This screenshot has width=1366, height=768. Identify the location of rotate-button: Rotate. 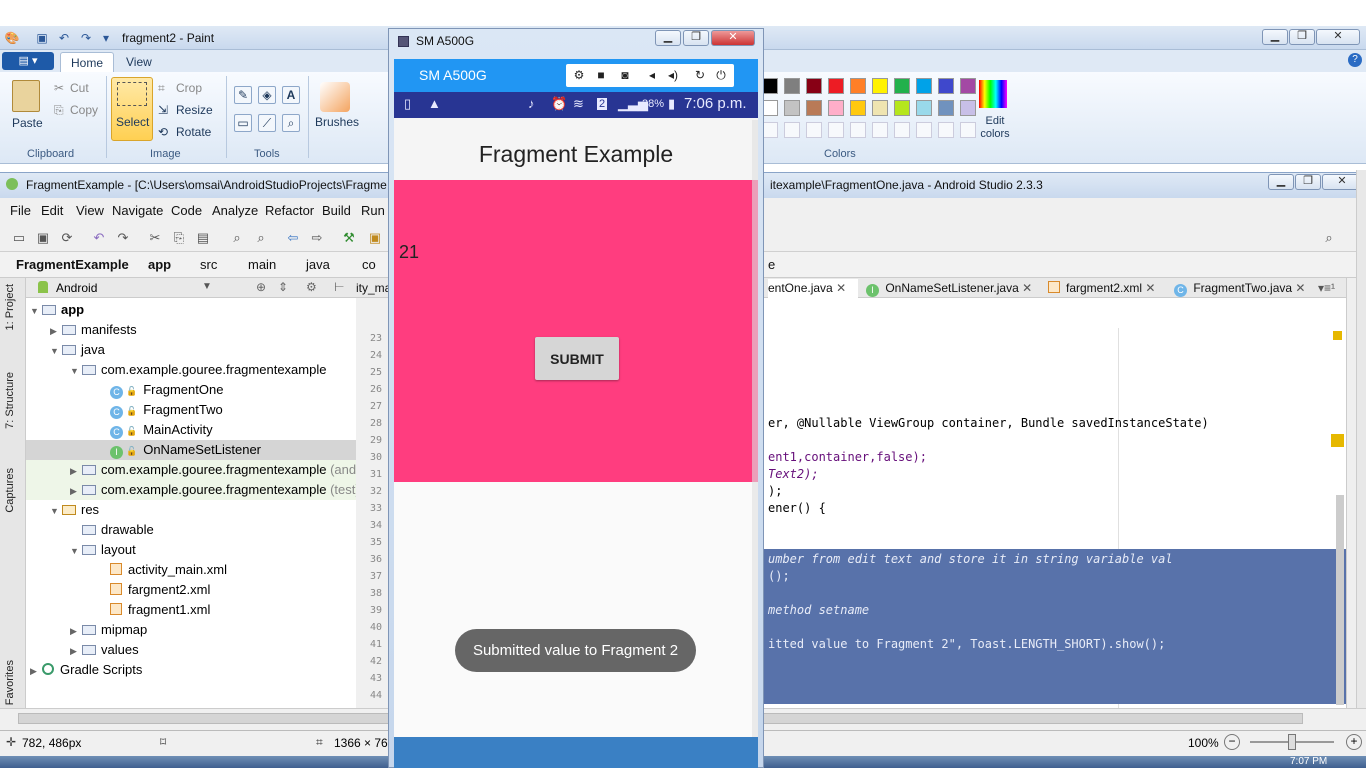
(193, 132).